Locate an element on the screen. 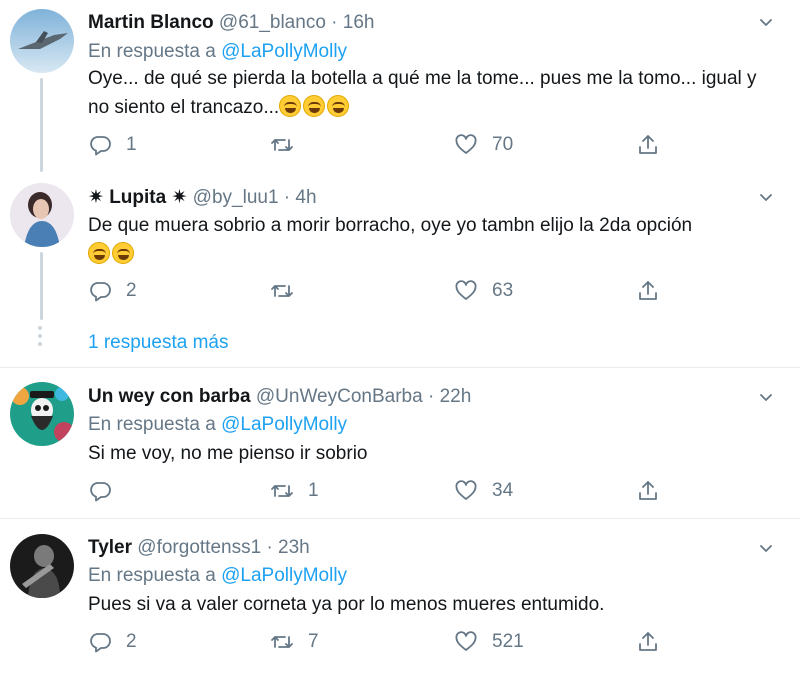  thread-dots is located at coordinates (41, 338).